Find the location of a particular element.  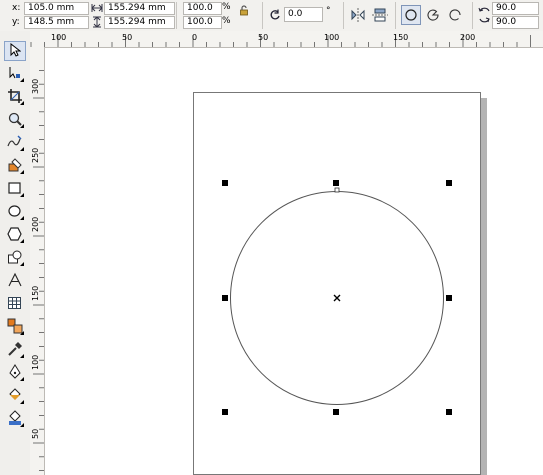

selection-handle-top-right is located at coordinates (449, 183).